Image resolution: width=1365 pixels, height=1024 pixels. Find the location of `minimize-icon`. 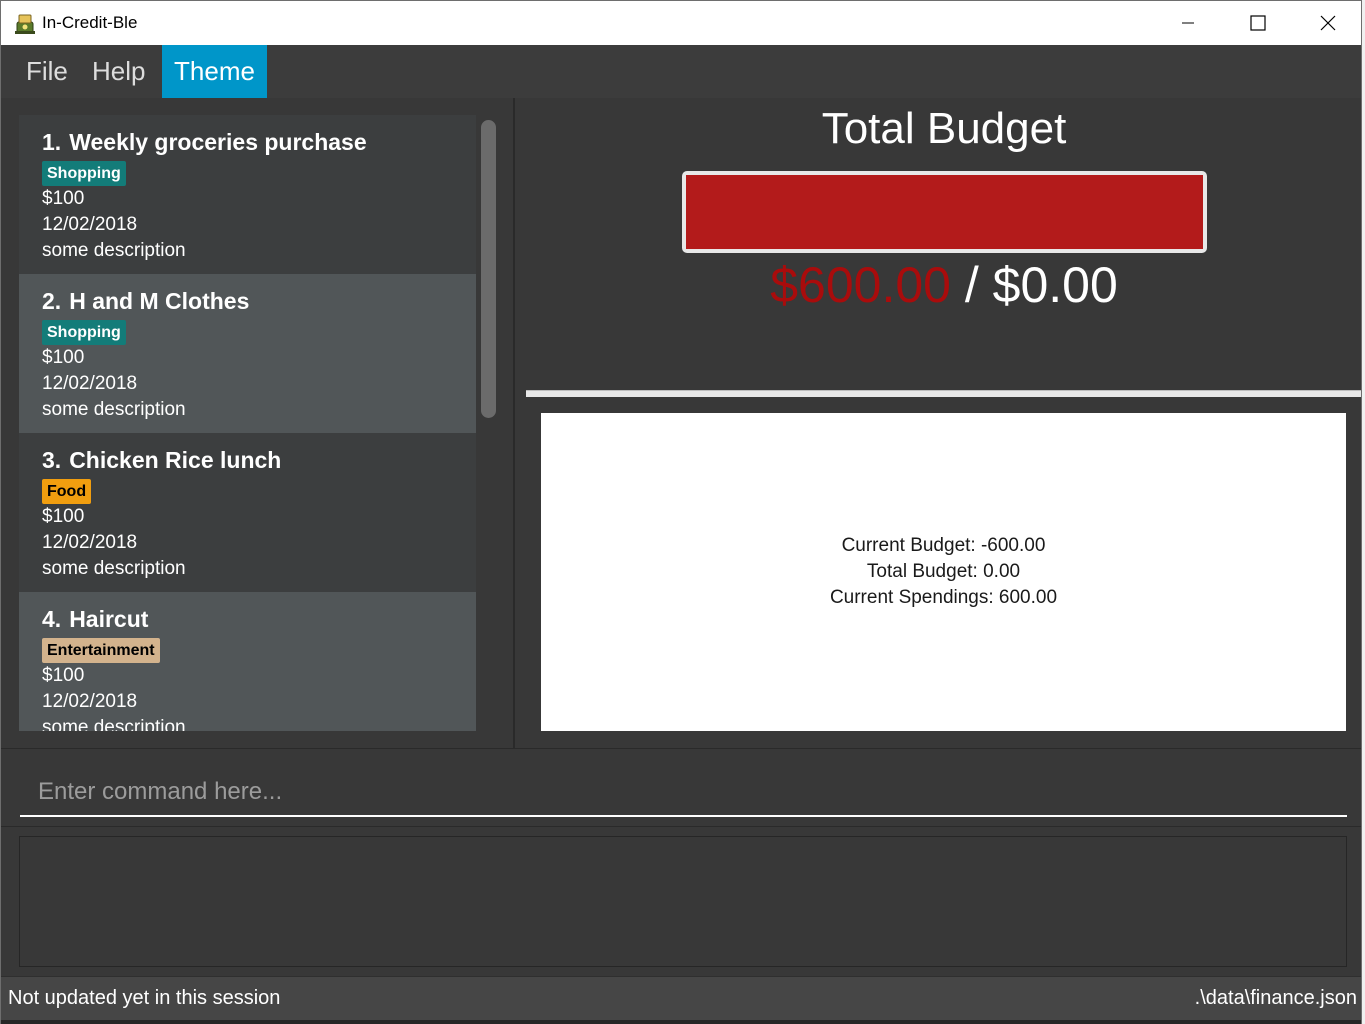

minimize-icon is located at coordinates (1188, 23).